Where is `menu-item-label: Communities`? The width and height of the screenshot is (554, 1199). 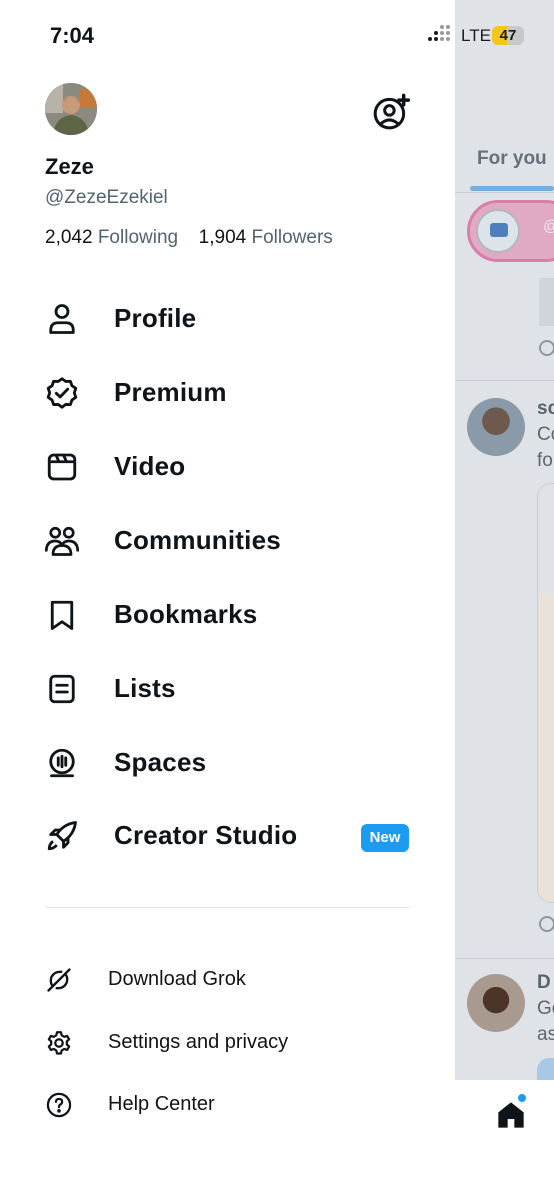 menu-item-label: Communities is located at coordinates (197, 540).